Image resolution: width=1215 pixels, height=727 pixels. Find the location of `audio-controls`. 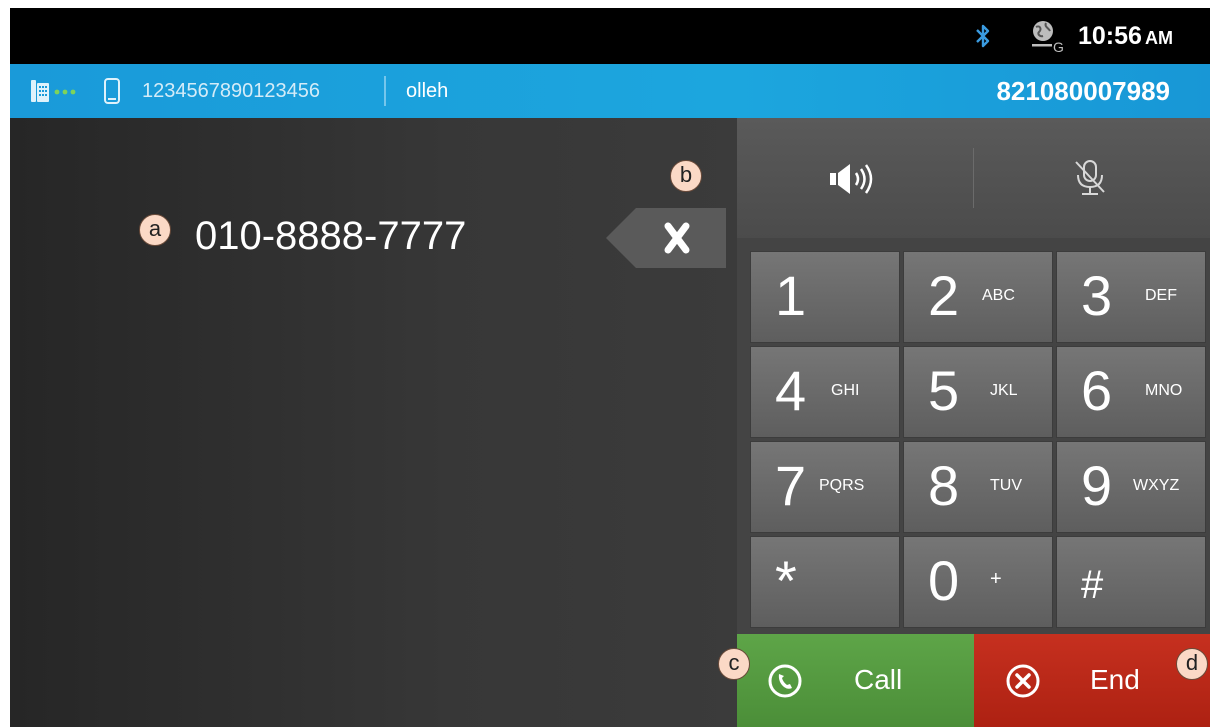

audio-controls is located at coordinates (973, 179).